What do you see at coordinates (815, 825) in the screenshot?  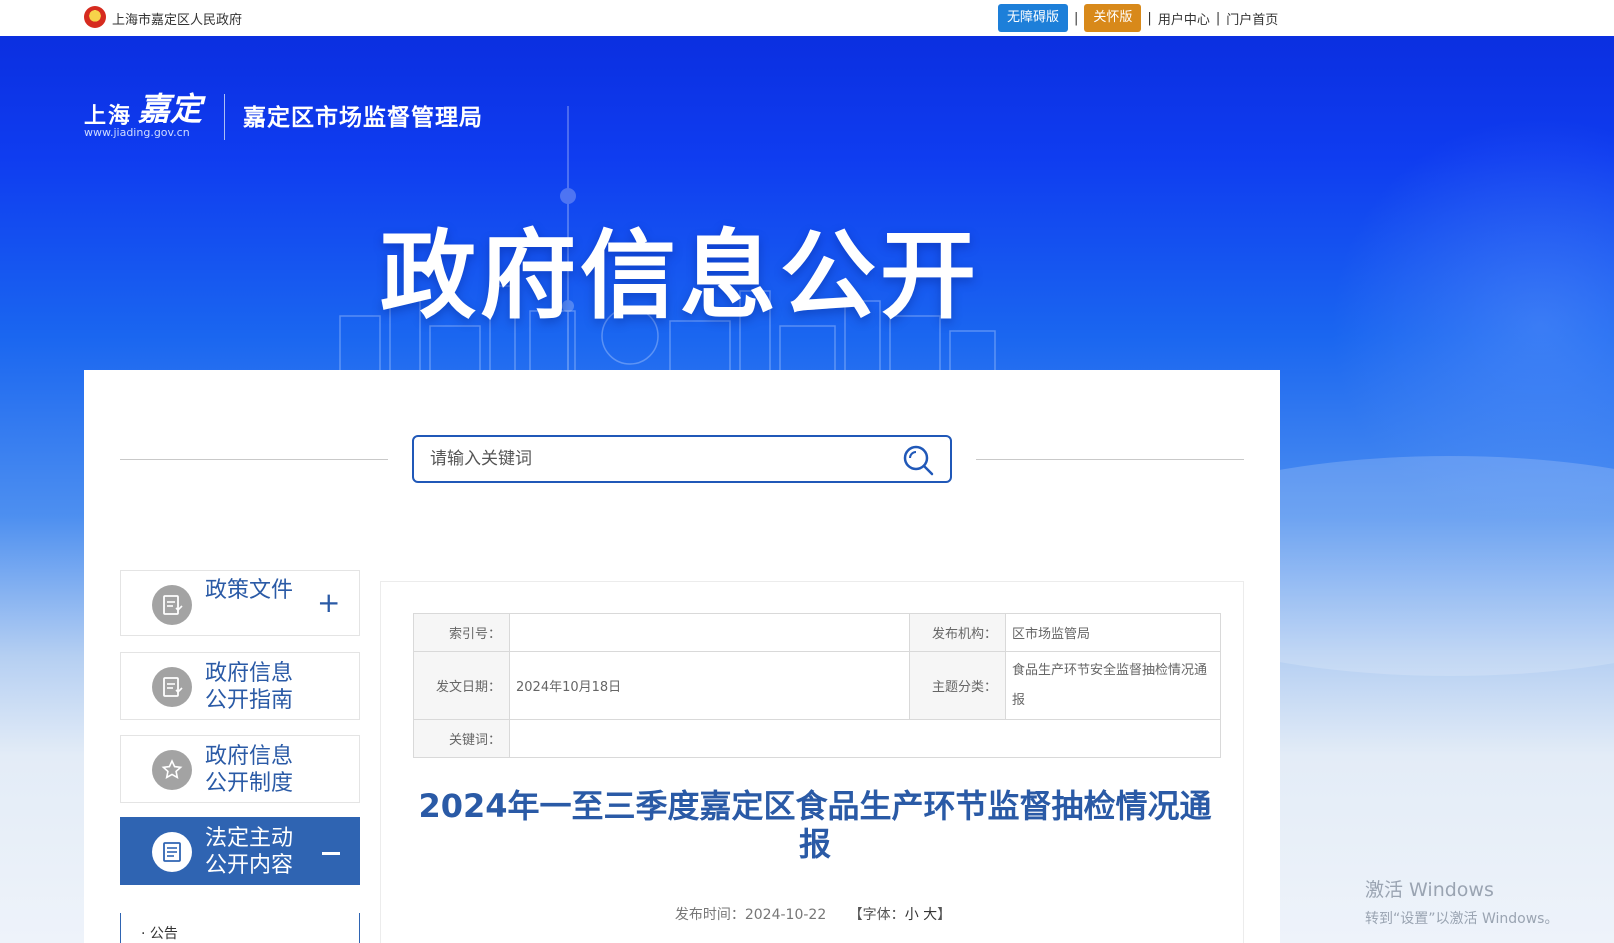 I see `article-title: 2024年一至三季度嘉定区食品生产环节监督抽检情况通报` at bounding box center [815, 825].